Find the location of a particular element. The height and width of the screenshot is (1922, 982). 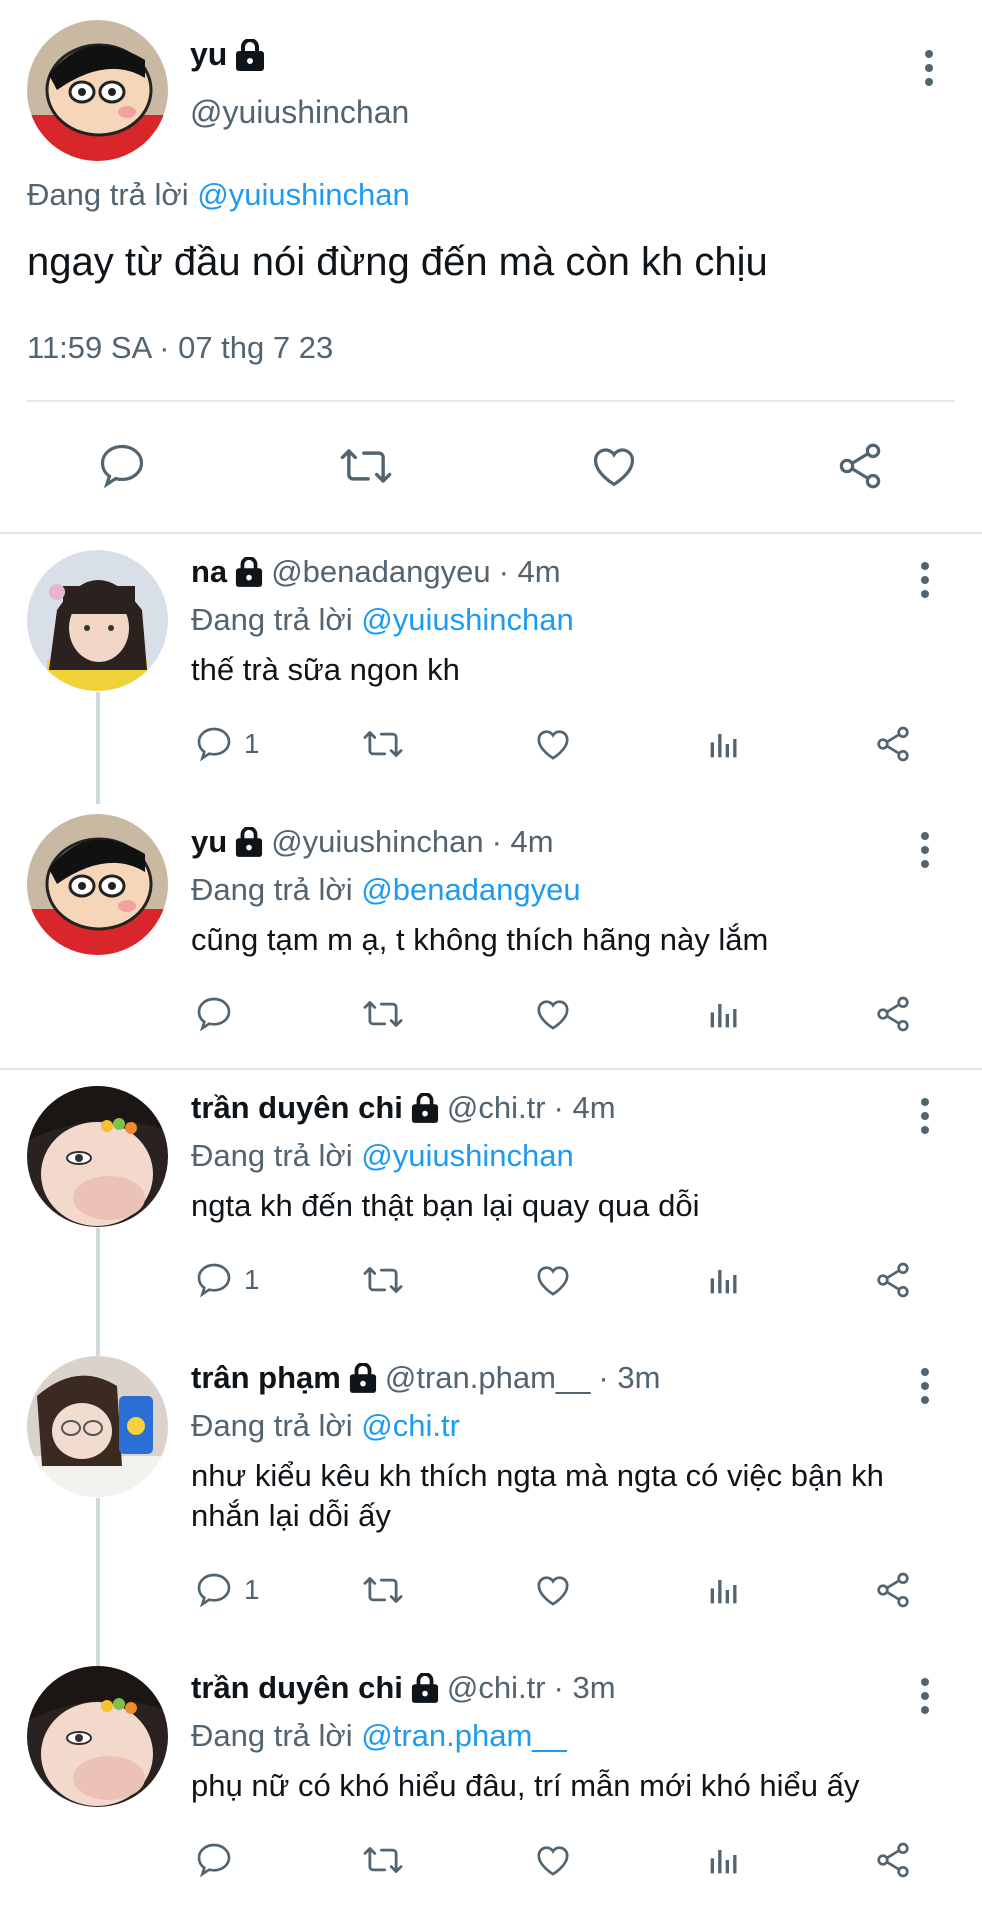

reply-to-link: @benadangyeu is located at coordinates (470, 889).